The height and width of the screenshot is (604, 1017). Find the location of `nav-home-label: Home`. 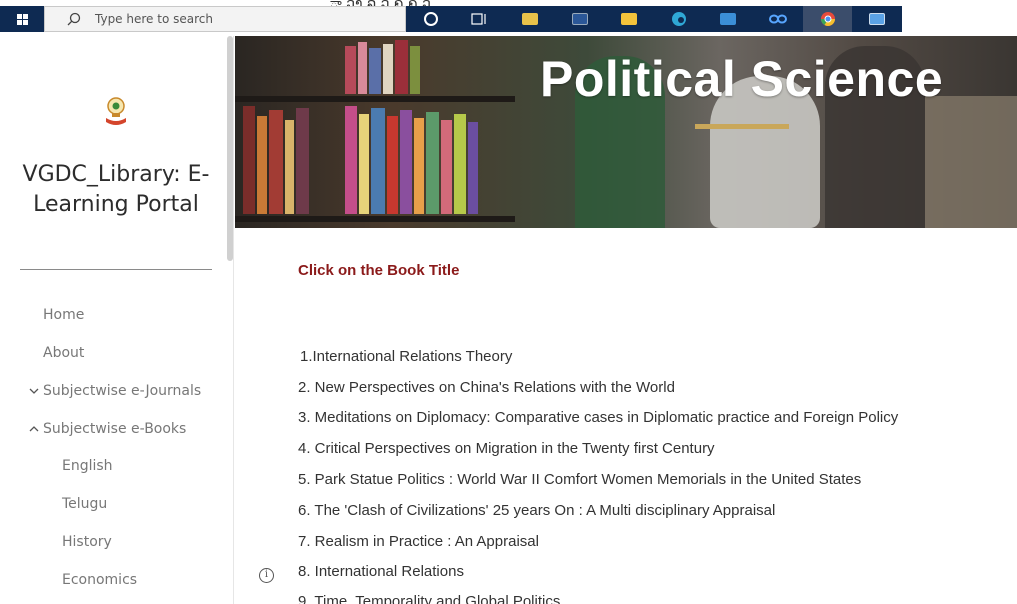

nav-home-label: Home is located at coordinates (64, 315).